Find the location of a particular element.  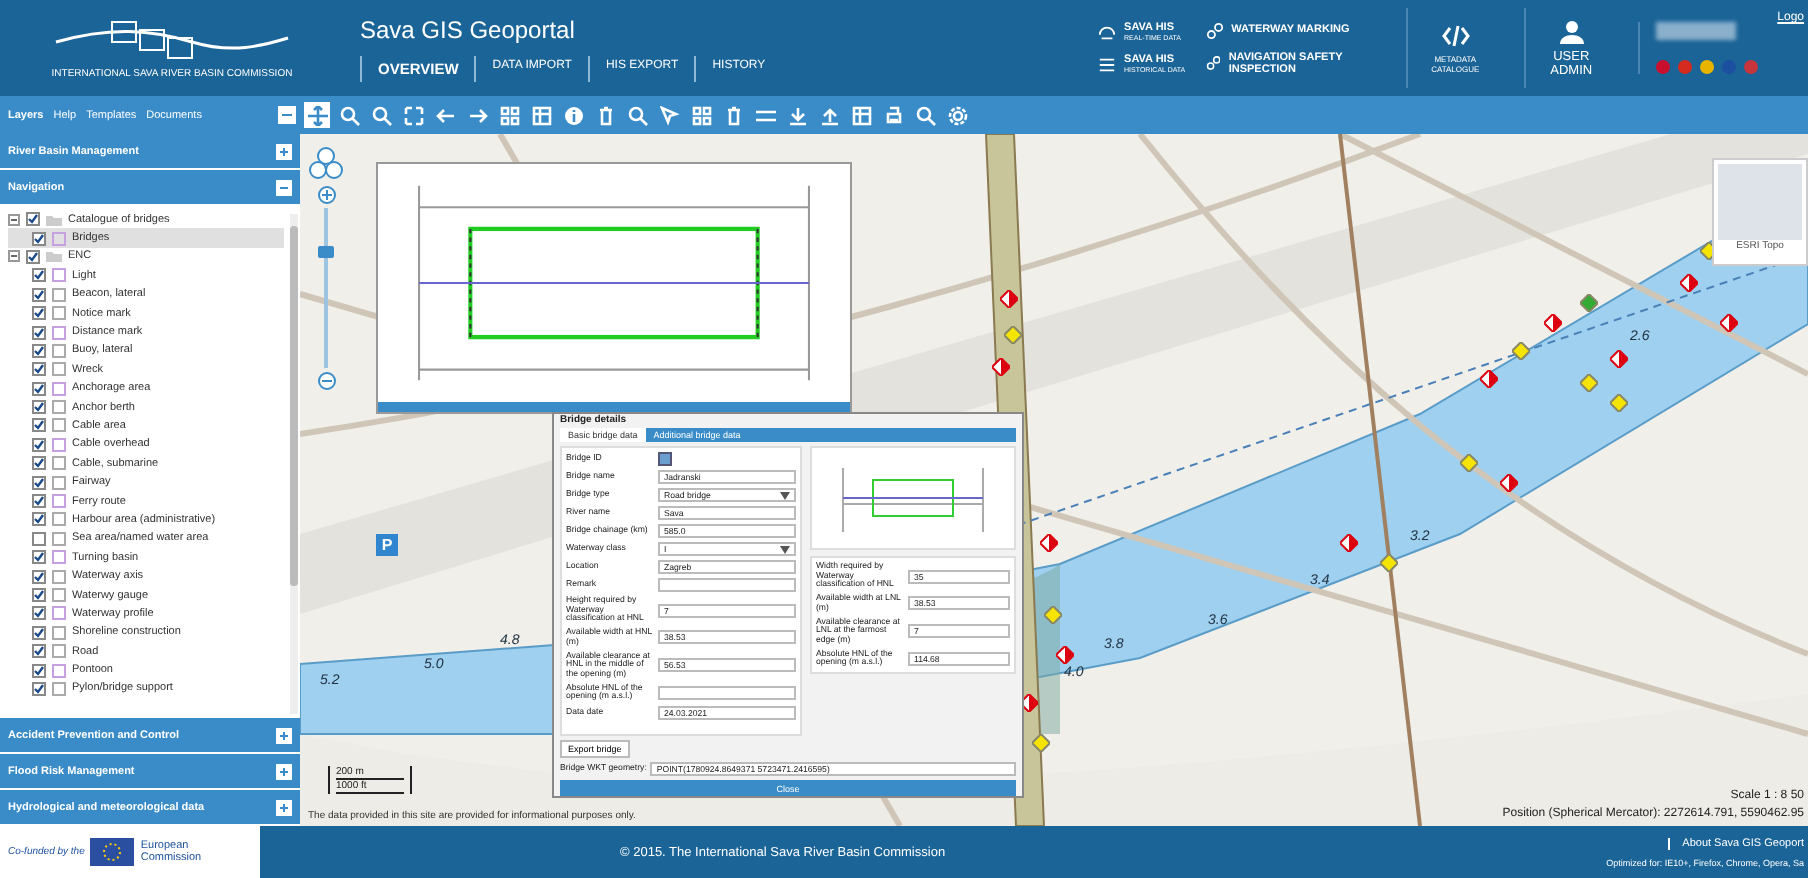

settings-icon is located at coordinates (957, 115).